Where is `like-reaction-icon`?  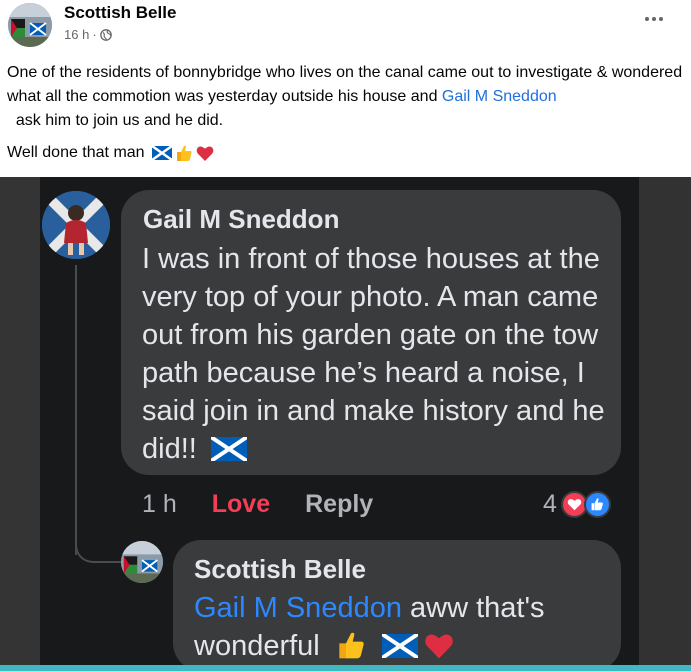 like-reaction-icon is located at coordinates (597, 504).